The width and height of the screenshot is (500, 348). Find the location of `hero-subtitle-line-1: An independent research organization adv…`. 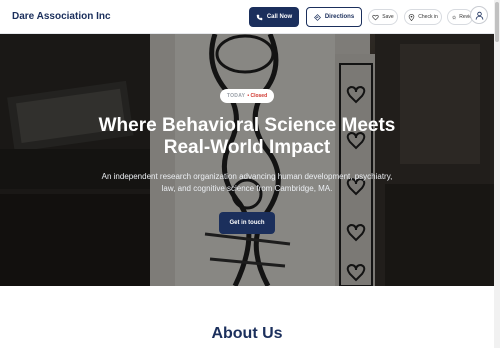

hero-subtitle-line-1: An independent research organization adv… is located at coordinates (247, 176).